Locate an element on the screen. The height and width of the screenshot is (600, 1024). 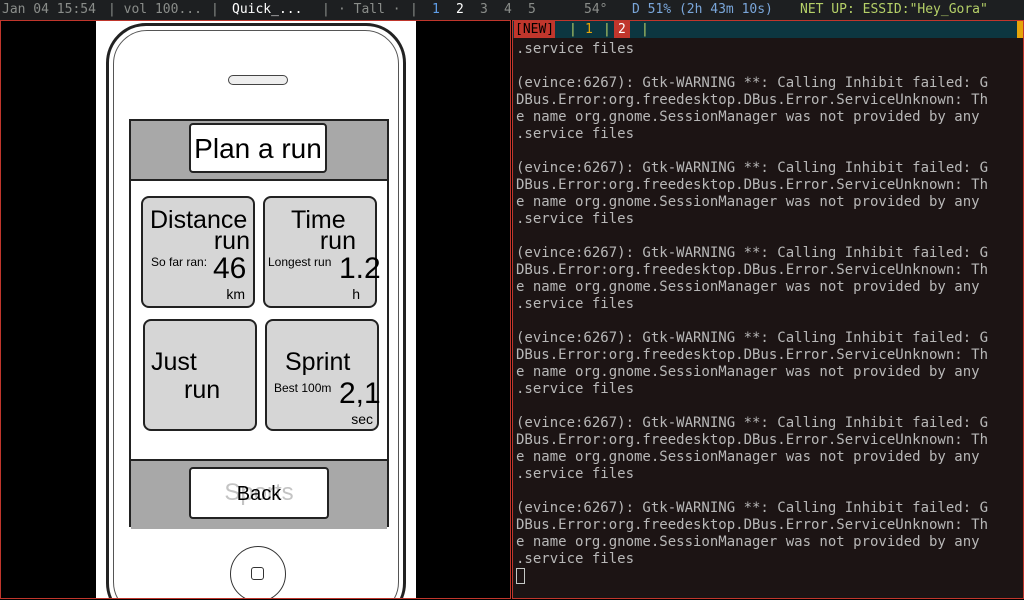
tmux-window-1: 1 is located at coordinates (589, 29).